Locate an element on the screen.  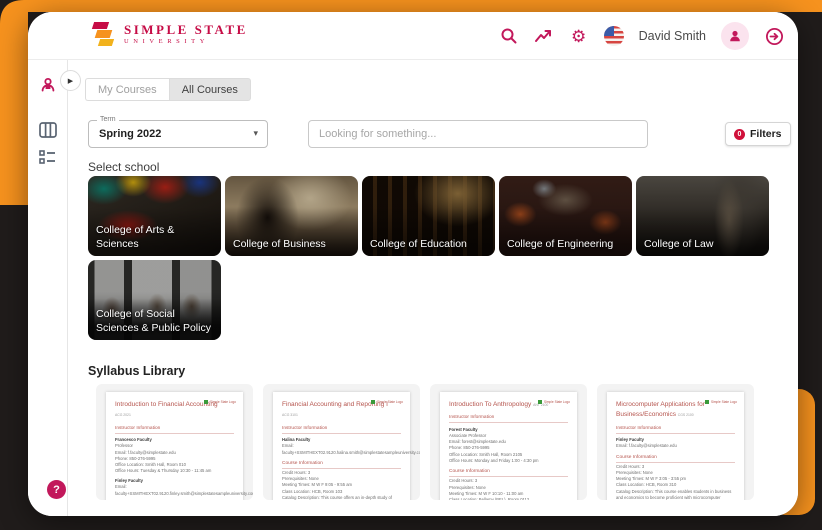
school-card-engineering: College of Engineering is located at coordinates (565, 216).